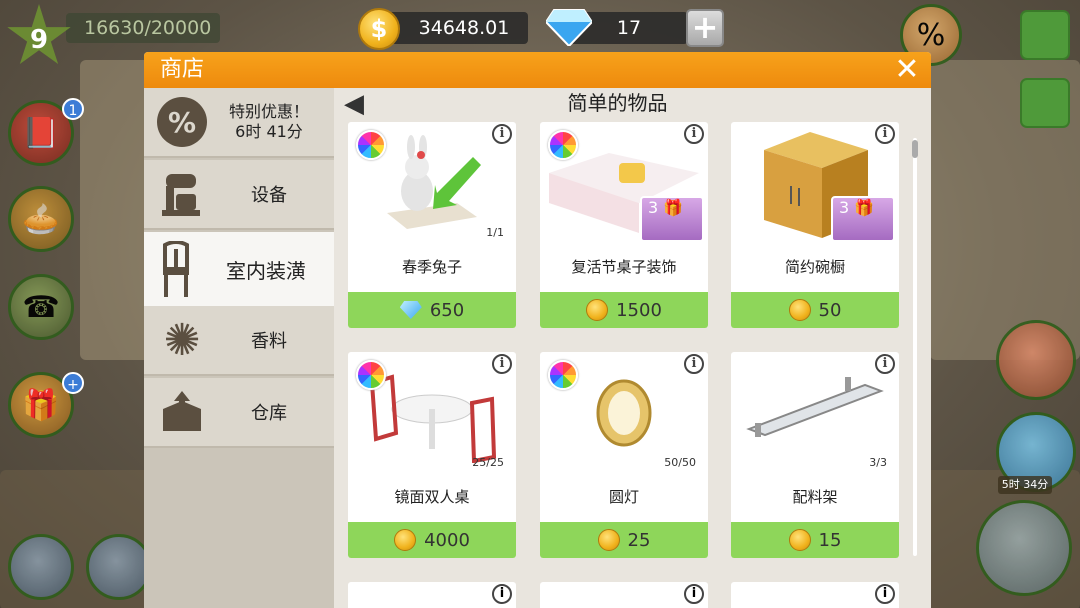  Describe the element at coordinates (269, 413) in the screenshot. I see `category-label: 仓库` at that location.